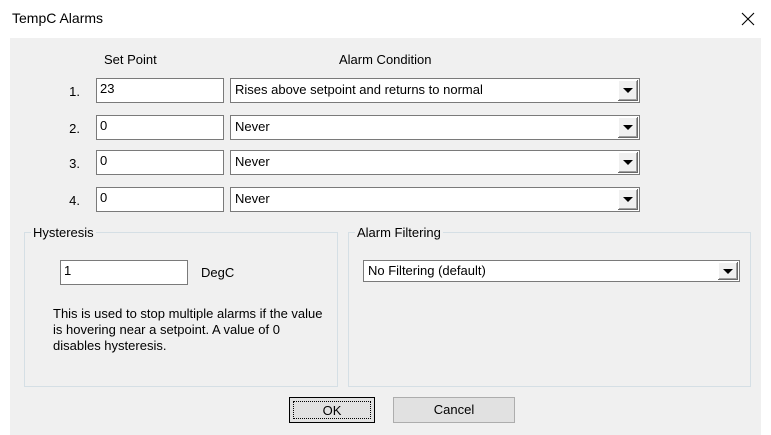  What do you see at coordinates (160, 199) in the screenshot?
I see `alarm-4-setpoint-input: 0` at bounding box center [160, 199].